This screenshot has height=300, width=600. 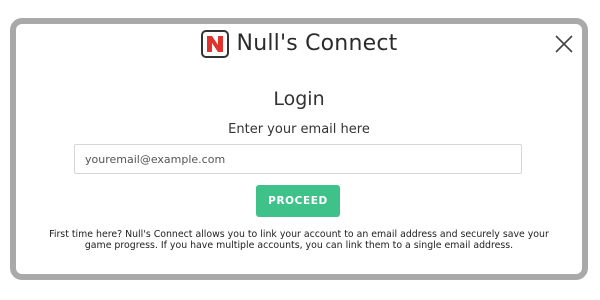 What do you see at coordinates (214, 44) in the screenshot?
I see `null-n-logo-icon` at bounding box center [214, 44].